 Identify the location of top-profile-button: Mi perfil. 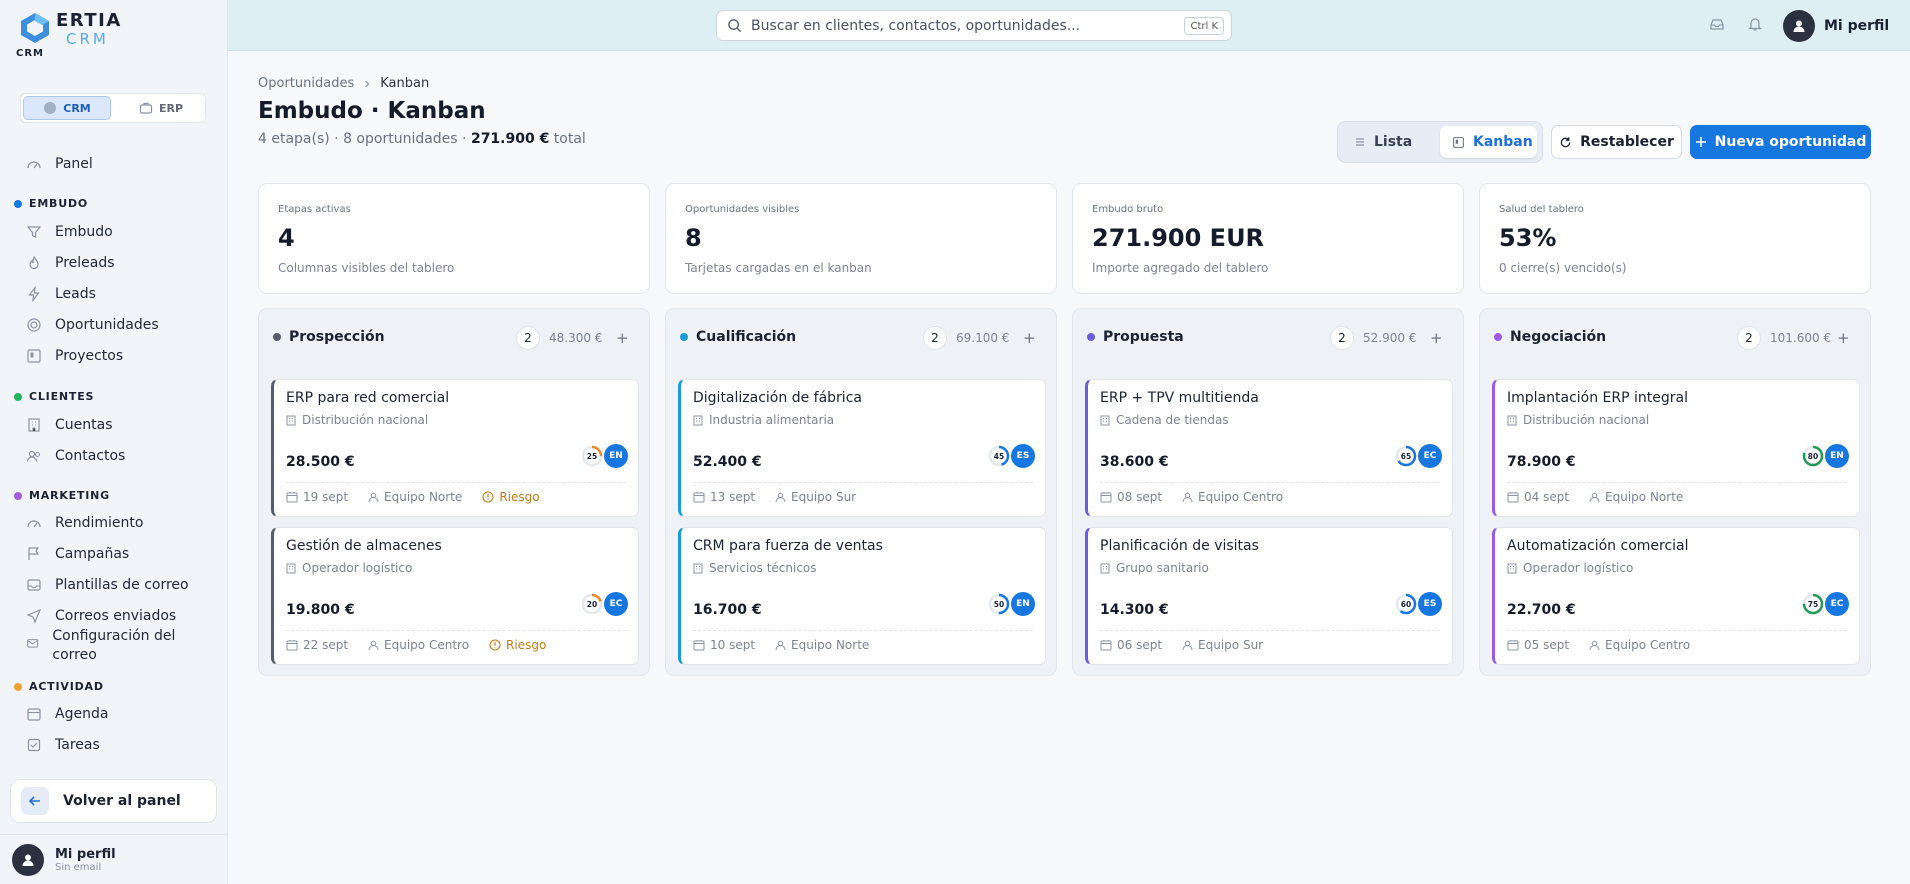
(1836, 26).